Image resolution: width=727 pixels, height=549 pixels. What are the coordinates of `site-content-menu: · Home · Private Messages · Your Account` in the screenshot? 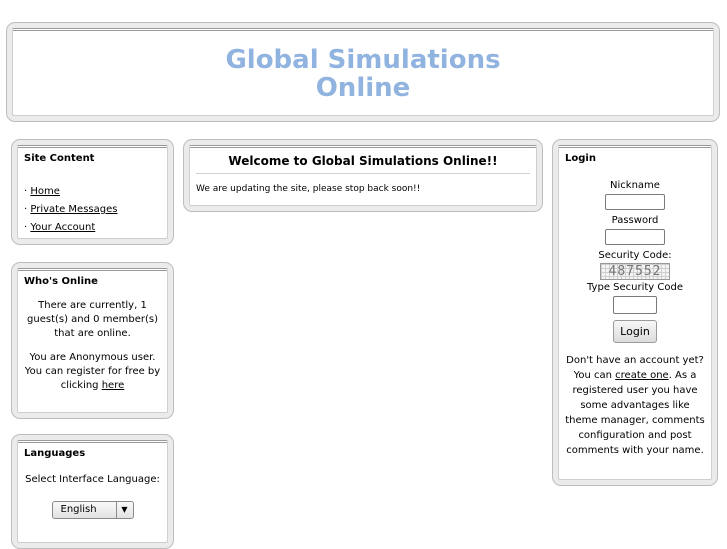 It's located at (92, 200).